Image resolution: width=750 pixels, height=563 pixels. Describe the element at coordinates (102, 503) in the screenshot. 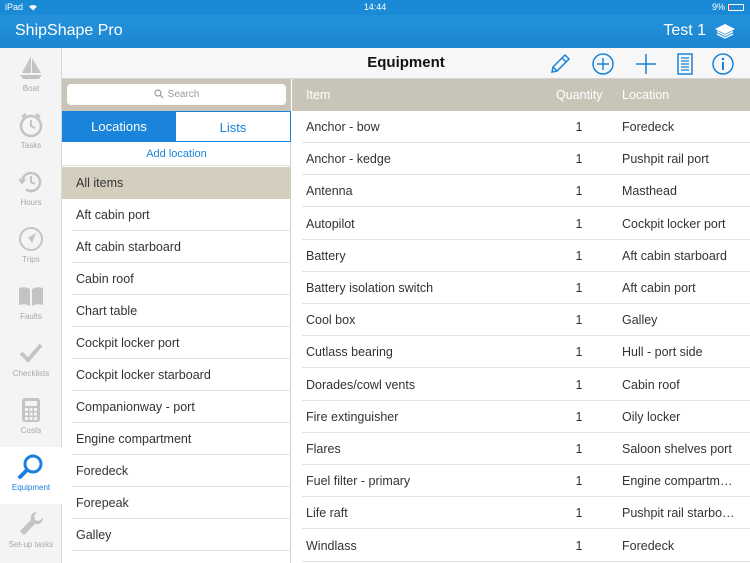

I see `location-label: Forepeak` at that location.